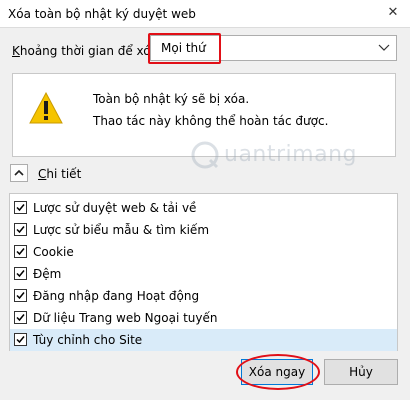 The image size is (410, 400). What do you see at coordinates (205, 14) in the screenshot?
I see `title-bar: Xóa toàn bộ nhật ký duyệt web ✕` at bounding box center [205, 14].